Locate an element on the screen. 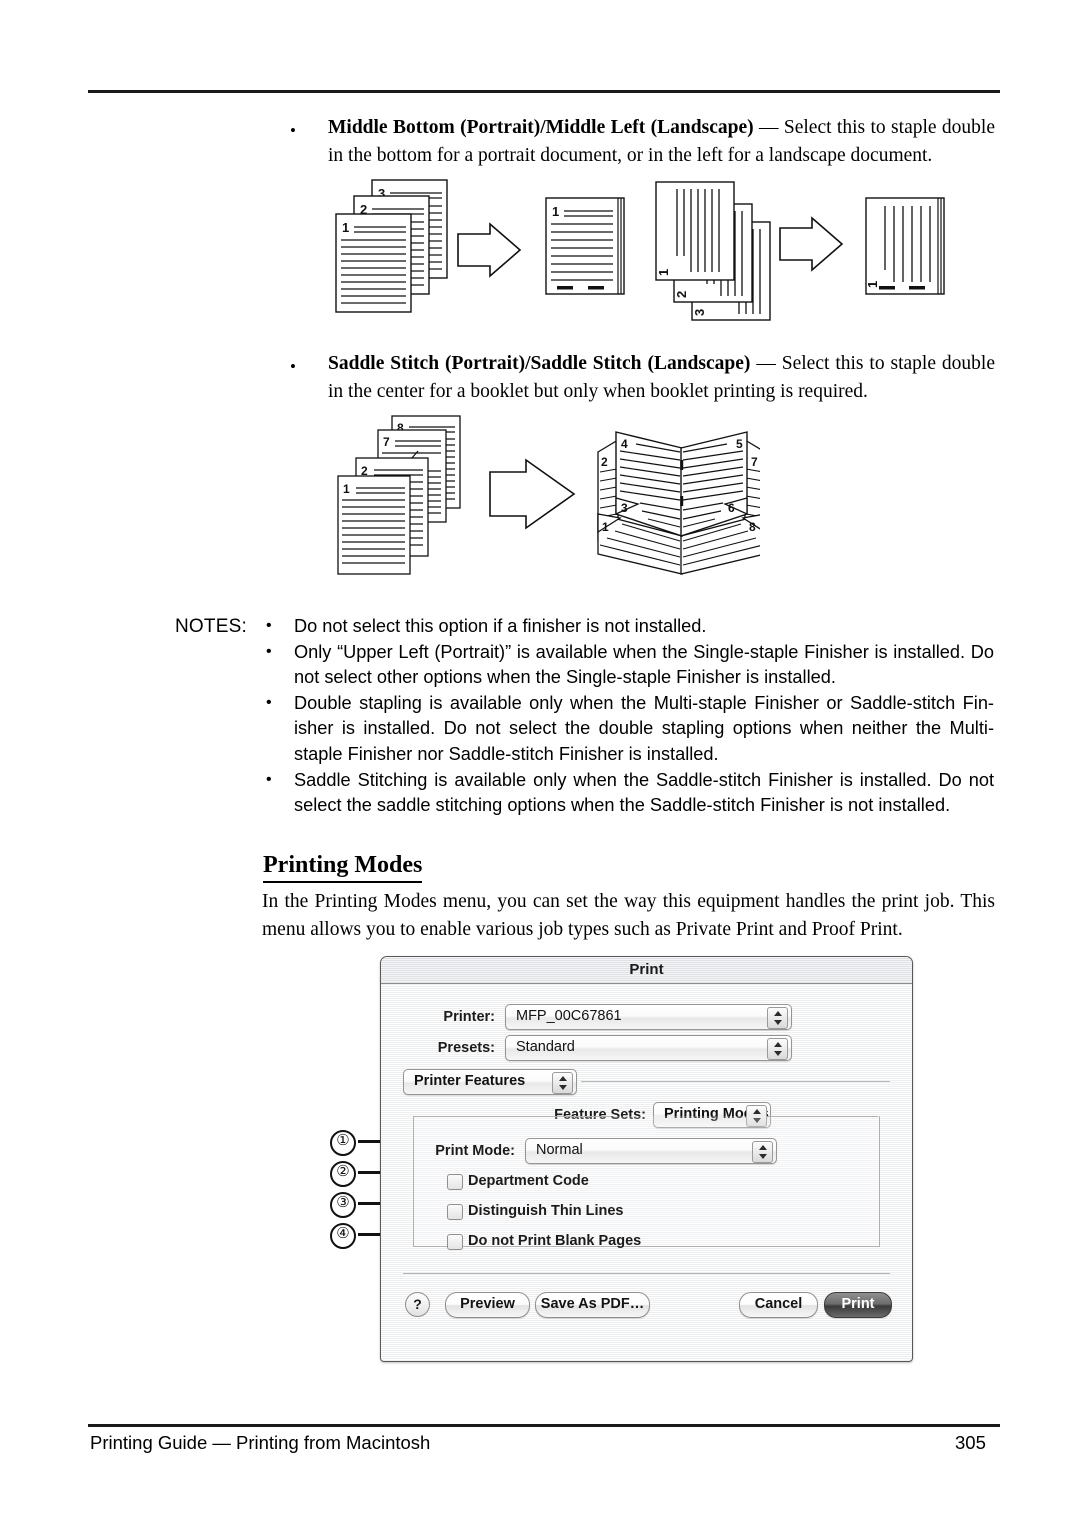  printer-label: Printer: is located at coordinates (469, 1017).